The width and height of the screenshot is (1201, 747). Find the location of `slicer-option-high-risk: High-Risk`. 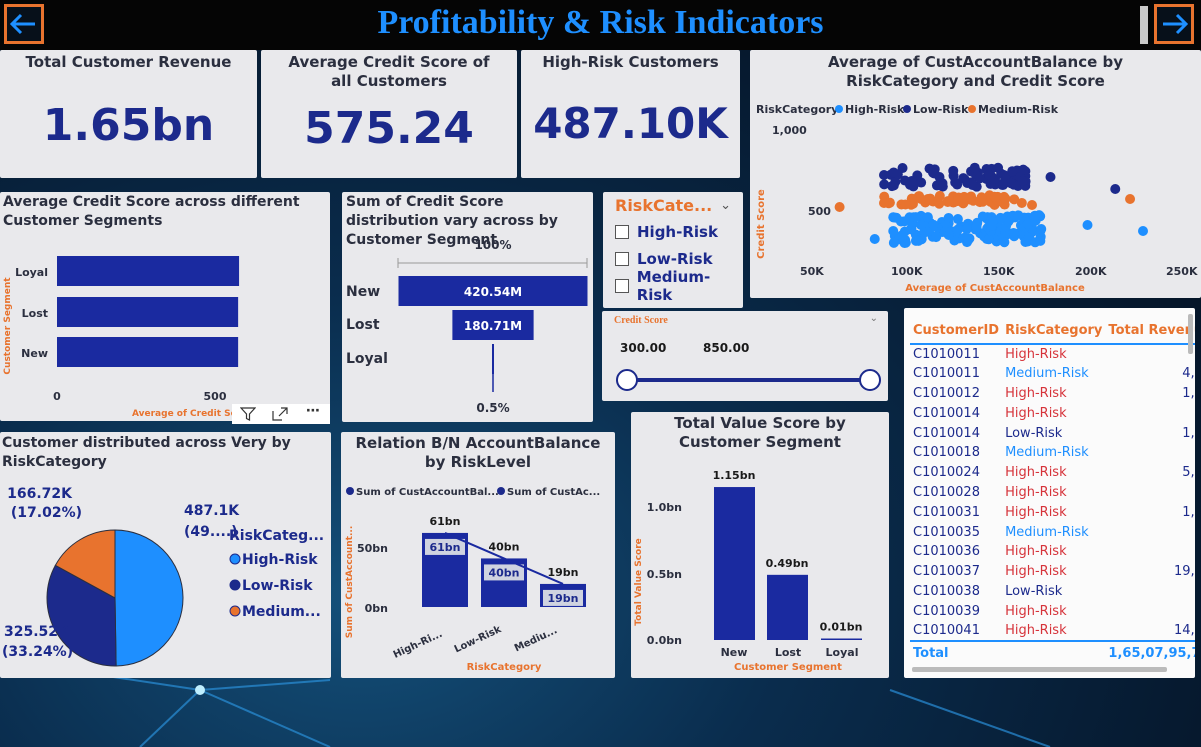

slicer-option-high-risk: High-Risk is located at coordinates (679, 231).